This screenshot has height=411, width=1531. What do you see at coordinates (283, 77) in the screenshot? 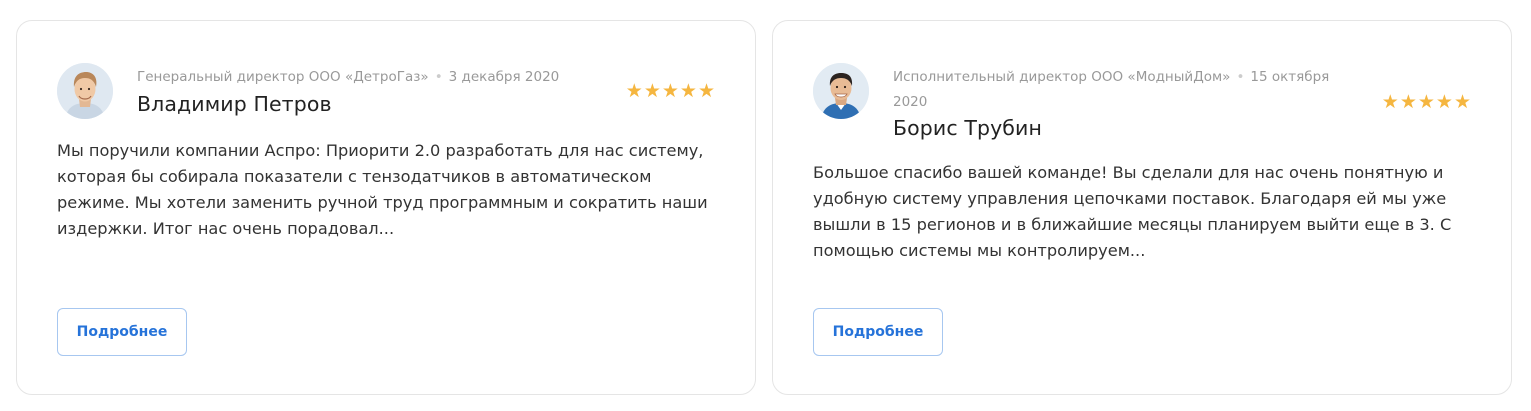
I see `author-position: Генеральный директор ООО «ДетроГаз»` at bounding box center [283, 77].